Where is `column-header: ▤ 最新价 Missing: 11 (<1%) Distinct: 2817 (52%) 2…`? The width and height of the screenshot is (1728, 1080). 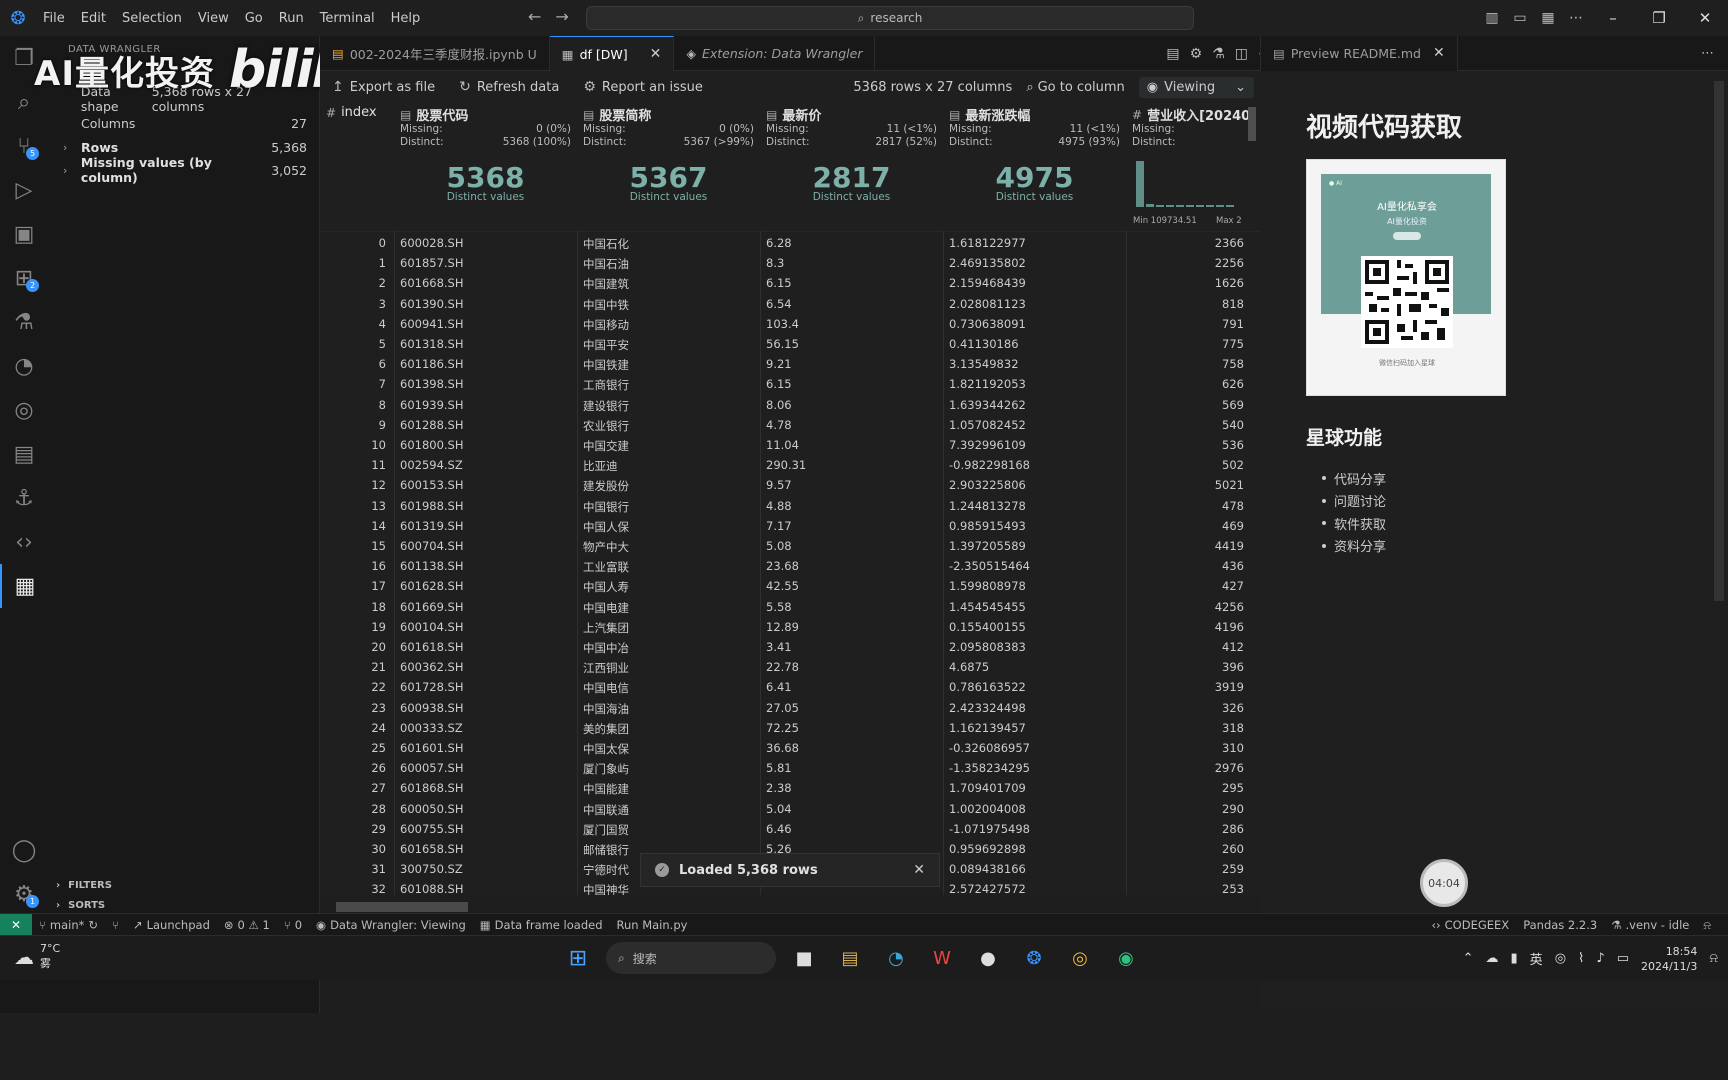
column-header: ▤ 最新价 Missing: 11 (<1%) Distinct: 2817 (52%) 2… is located at coordinates (851, 167).